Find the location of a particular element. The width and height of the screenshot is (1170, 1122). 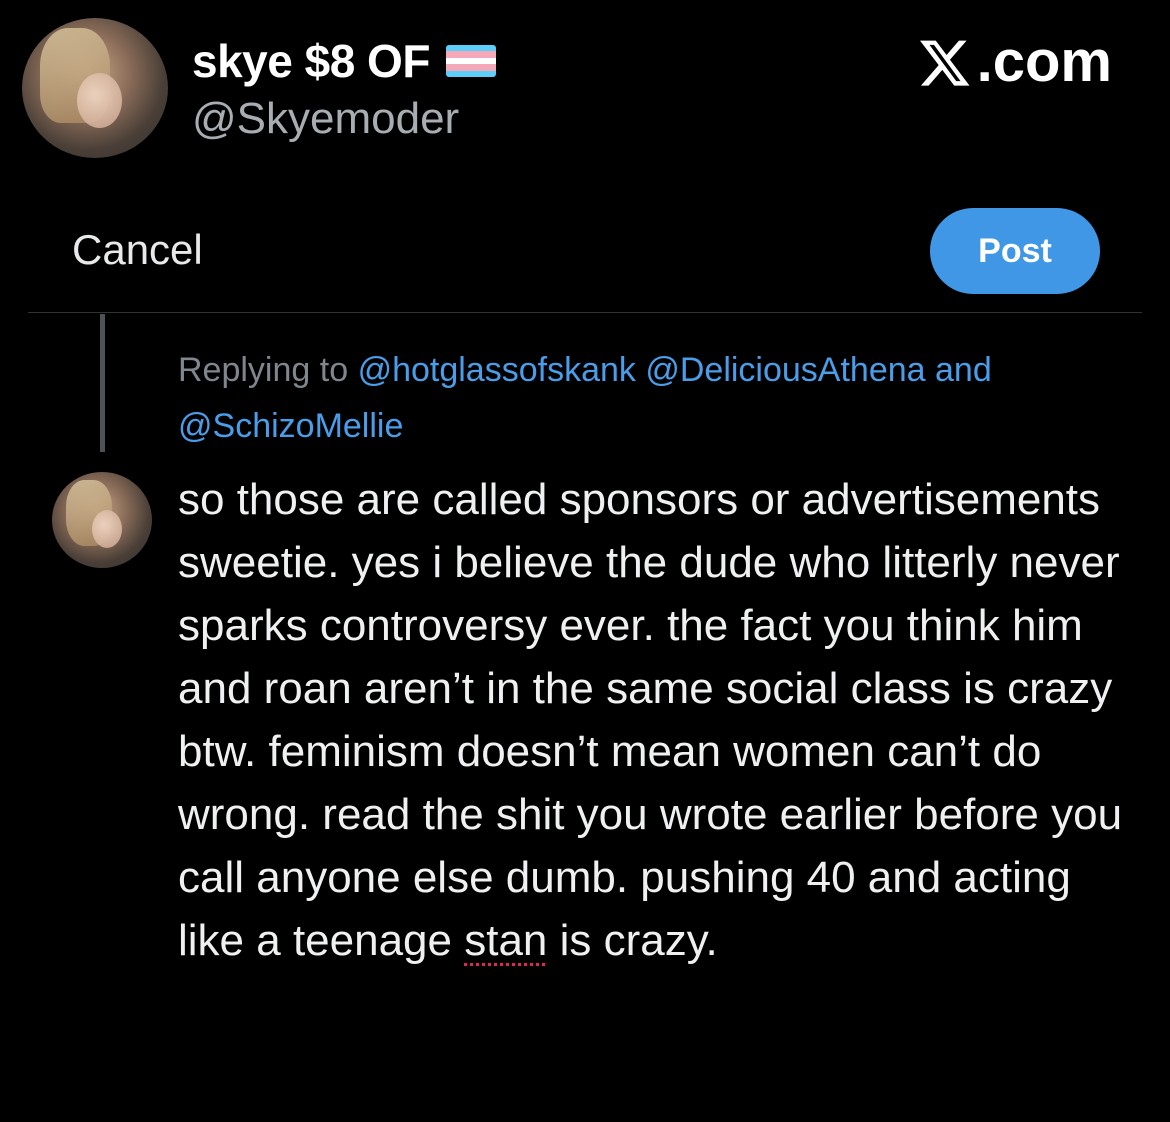

display-name-row: skye $8 OF is located at coordinates (344, 61).